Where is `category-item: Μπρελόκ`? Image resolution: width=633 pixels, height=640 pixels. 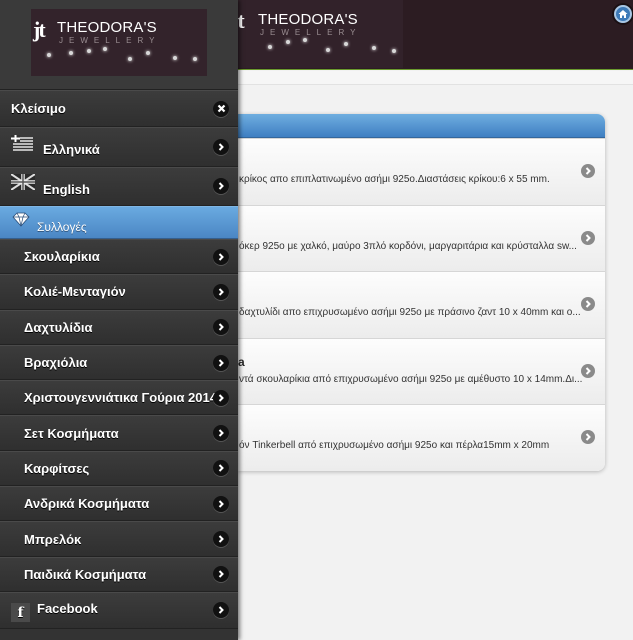 category-item: Μπρελόκ is located at coordinates (119, 539).